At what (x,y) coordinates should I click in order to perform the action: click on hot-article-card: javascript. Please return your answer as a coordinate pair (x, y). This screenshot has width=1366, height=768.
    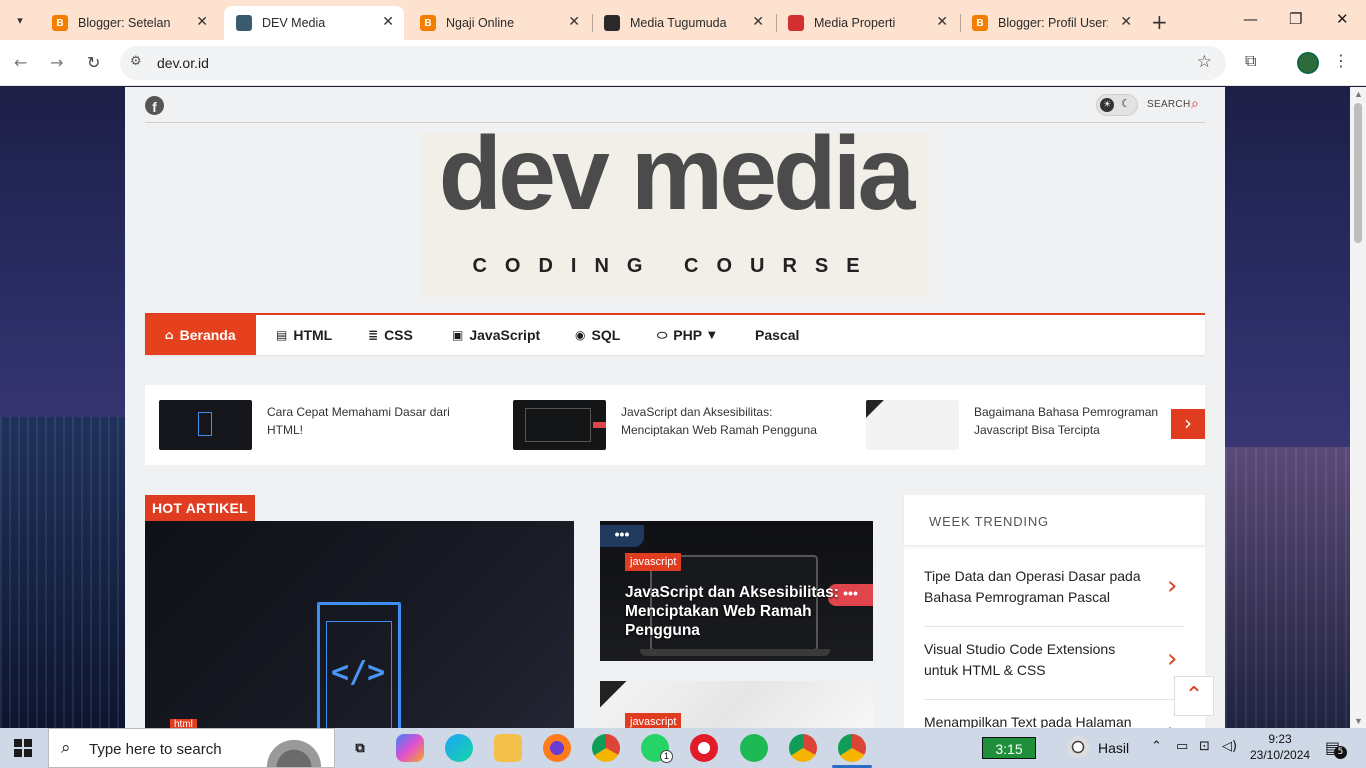
    Looking at the image, I should click on (736, 704).